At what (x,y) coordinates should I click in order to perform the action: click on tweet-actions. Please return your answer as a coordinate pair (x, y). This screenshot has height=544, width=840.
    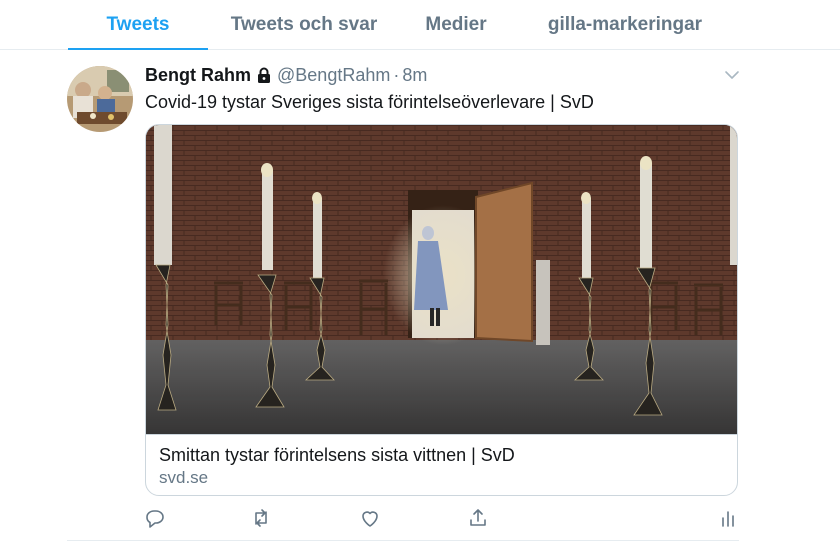
    Looking at the image, I should click on (442, 519).